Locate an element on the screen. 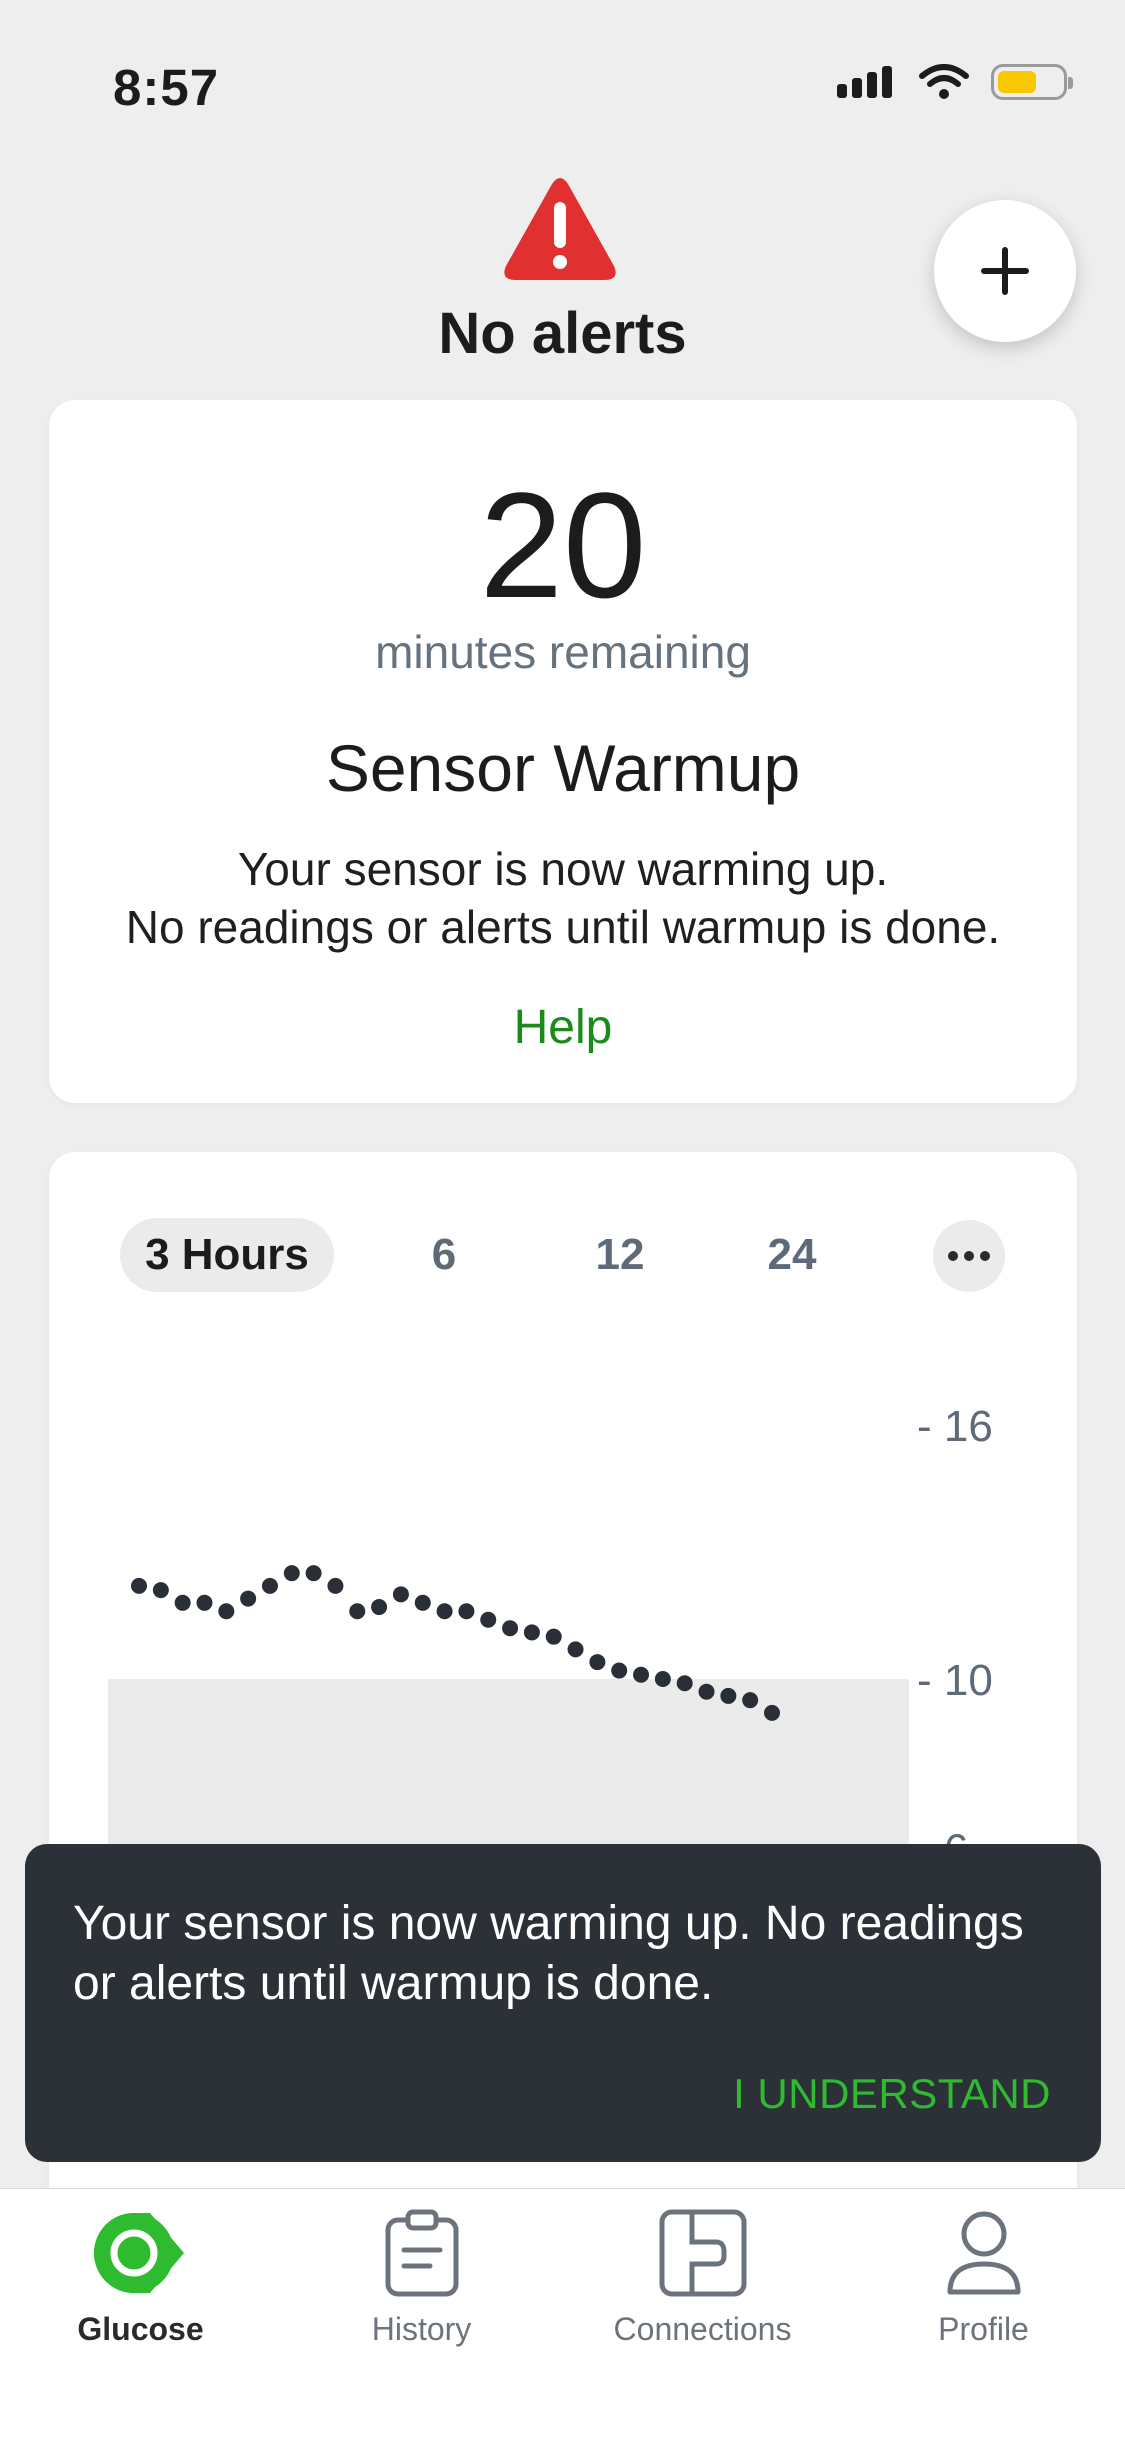 This screenshot has width=1125, height=2437. history-icon is located at coordinates (421, 2253).